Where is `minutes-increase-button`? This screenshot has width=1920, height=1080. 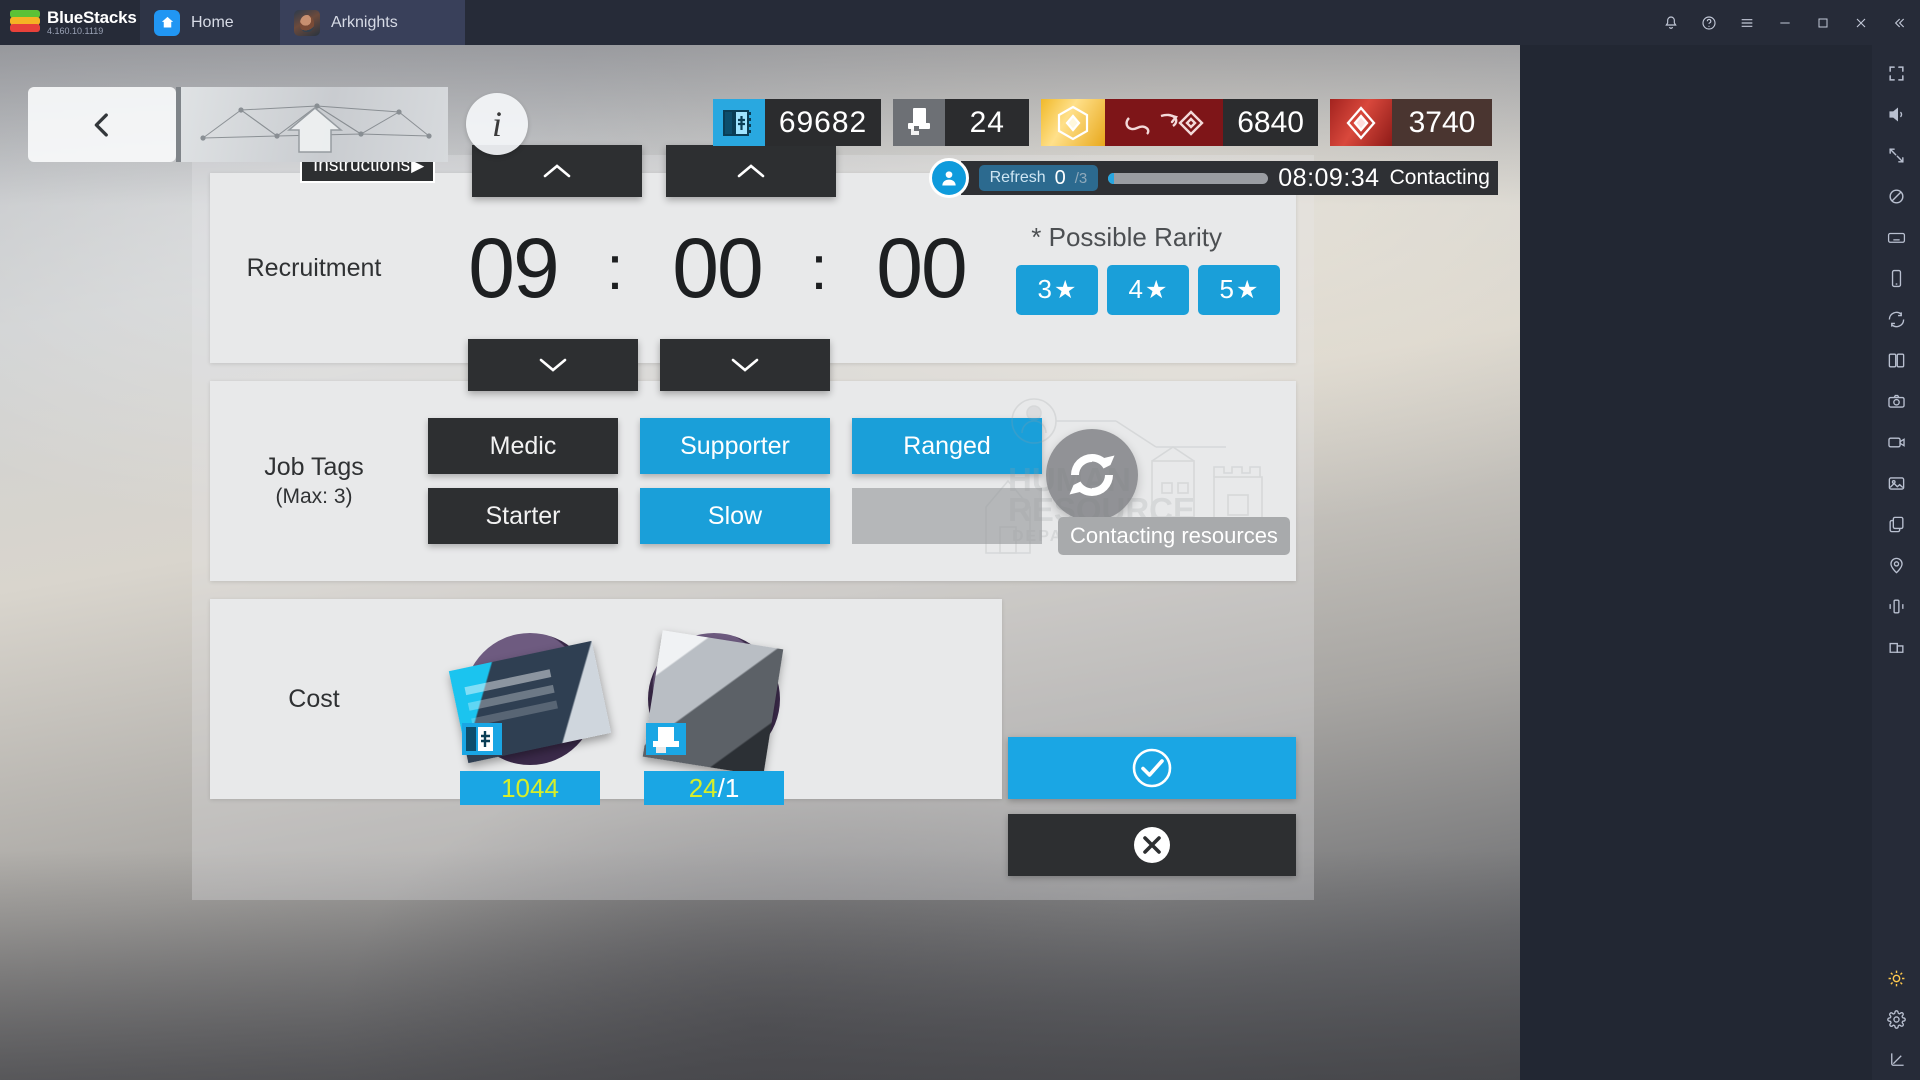 minutes-increase-button is located at coordinates (751, 171).